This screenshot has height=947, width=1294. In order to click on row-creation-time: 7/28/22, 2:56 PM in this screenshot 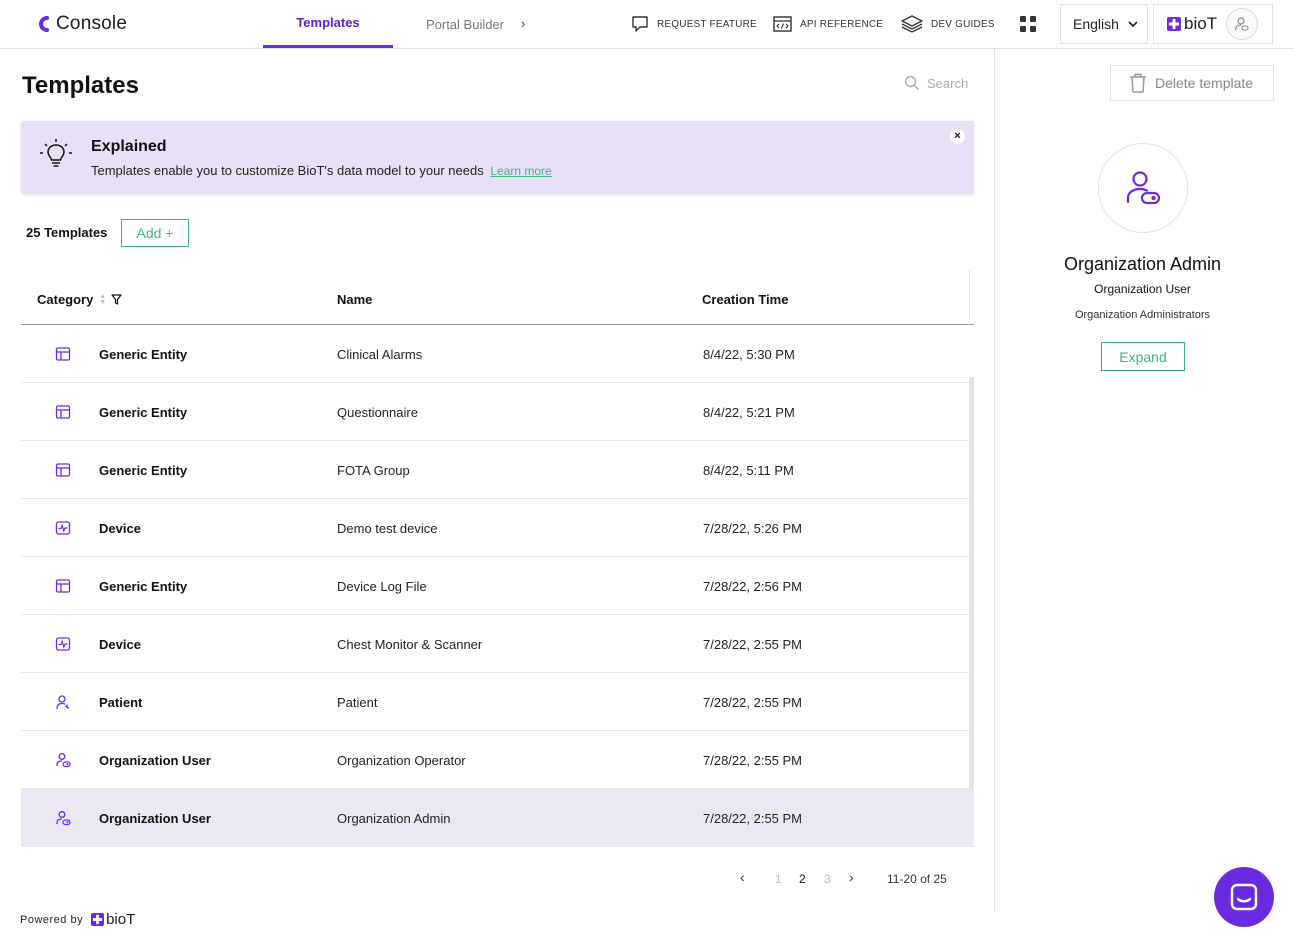, I will do `click(753, 586)`.